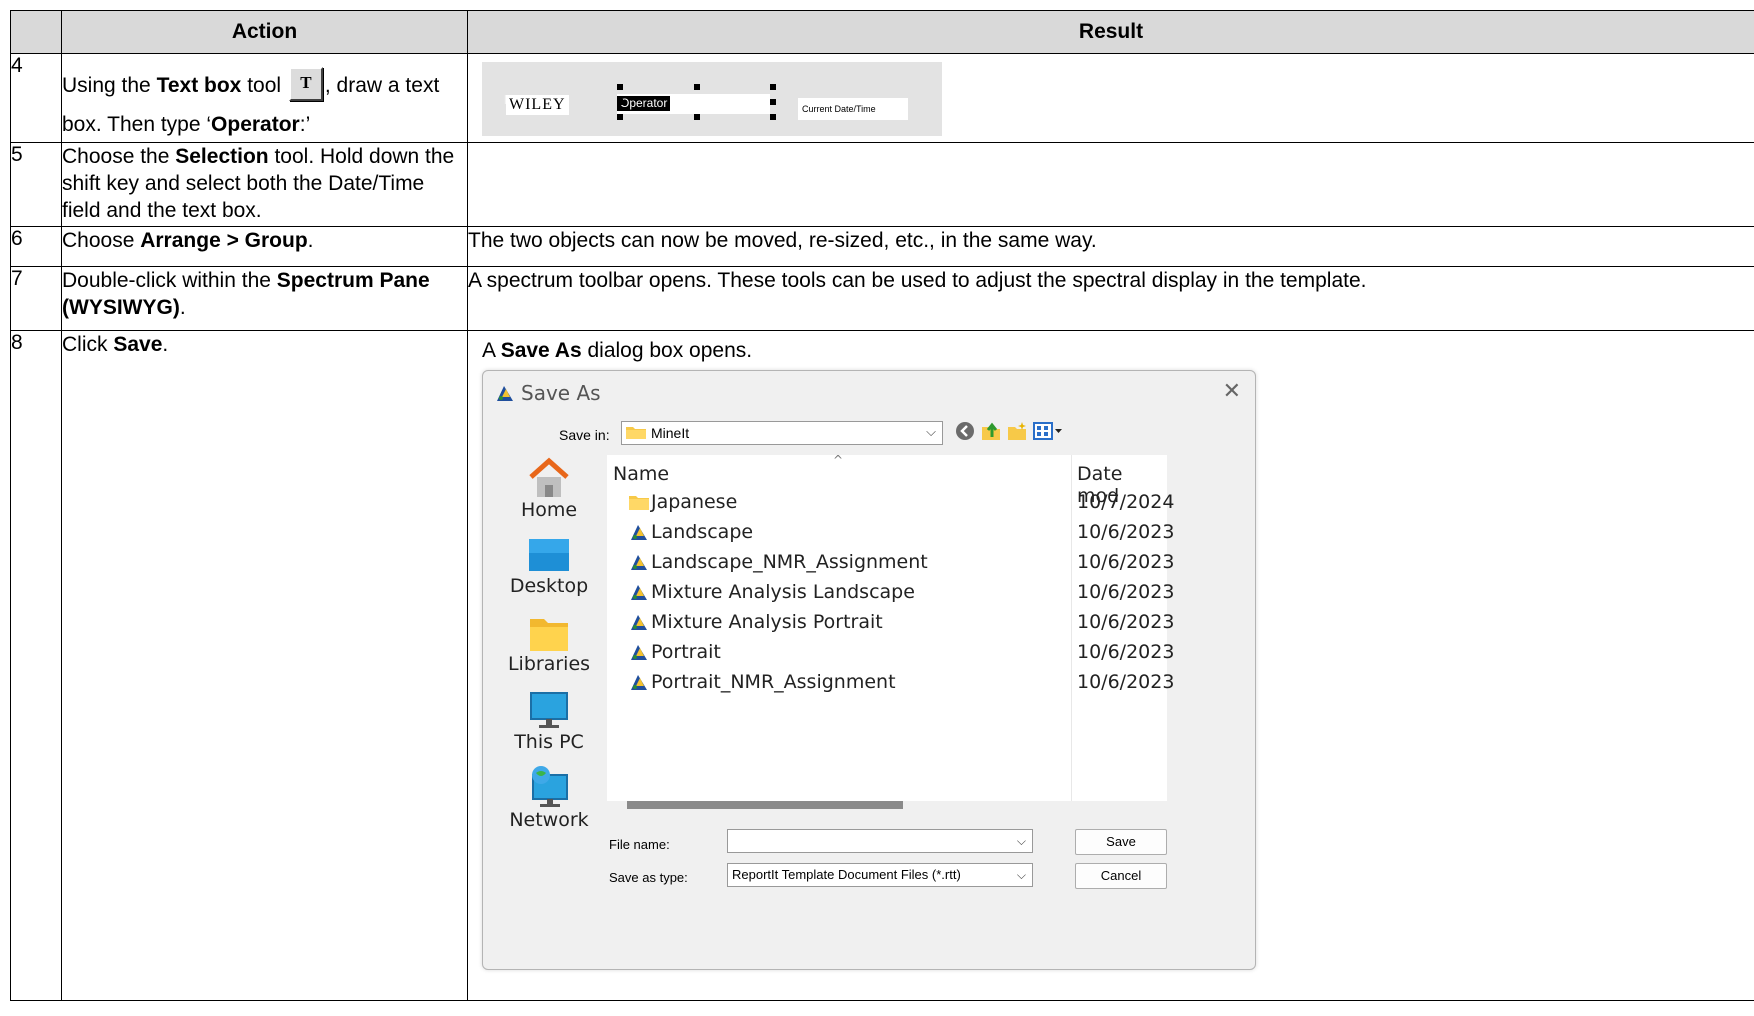  I want to click on file-name: Portrait_NMR_Assignment, so click(773, 682).